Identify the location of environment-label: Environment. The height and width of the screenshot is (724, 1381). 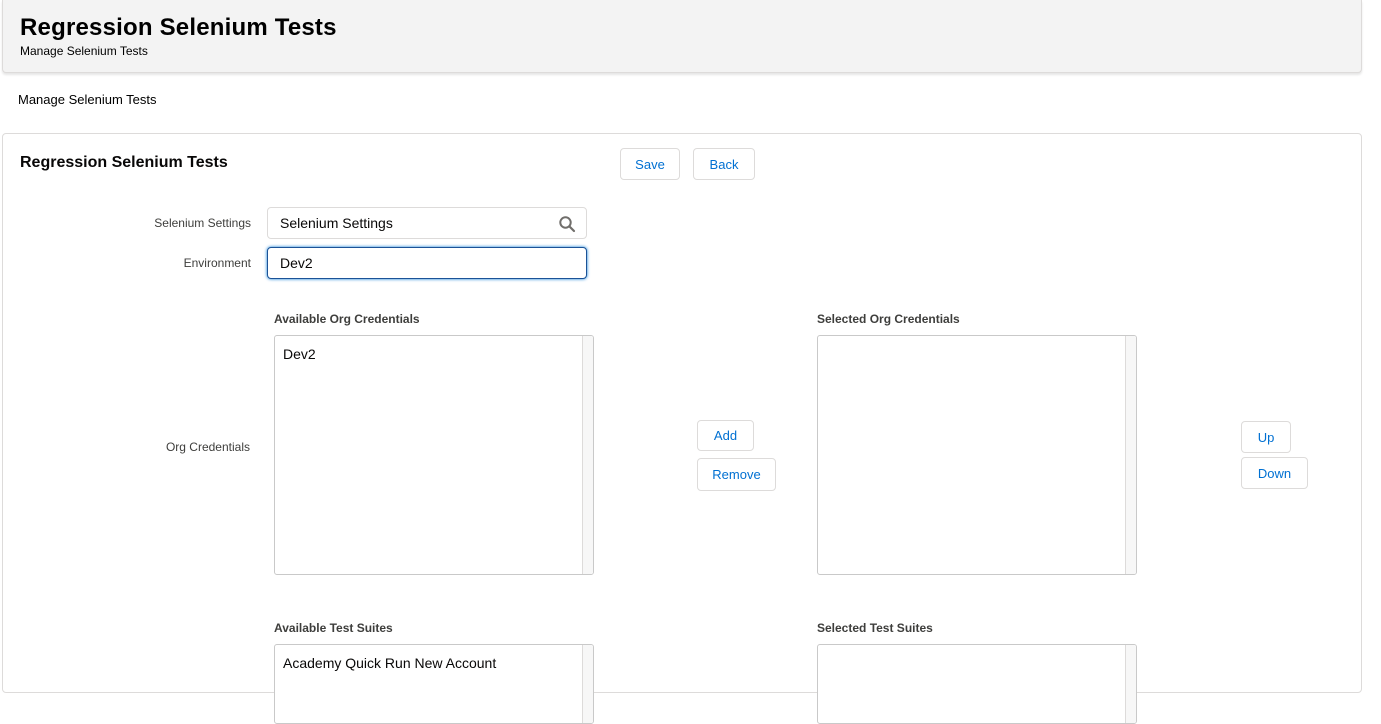
(217, 263).